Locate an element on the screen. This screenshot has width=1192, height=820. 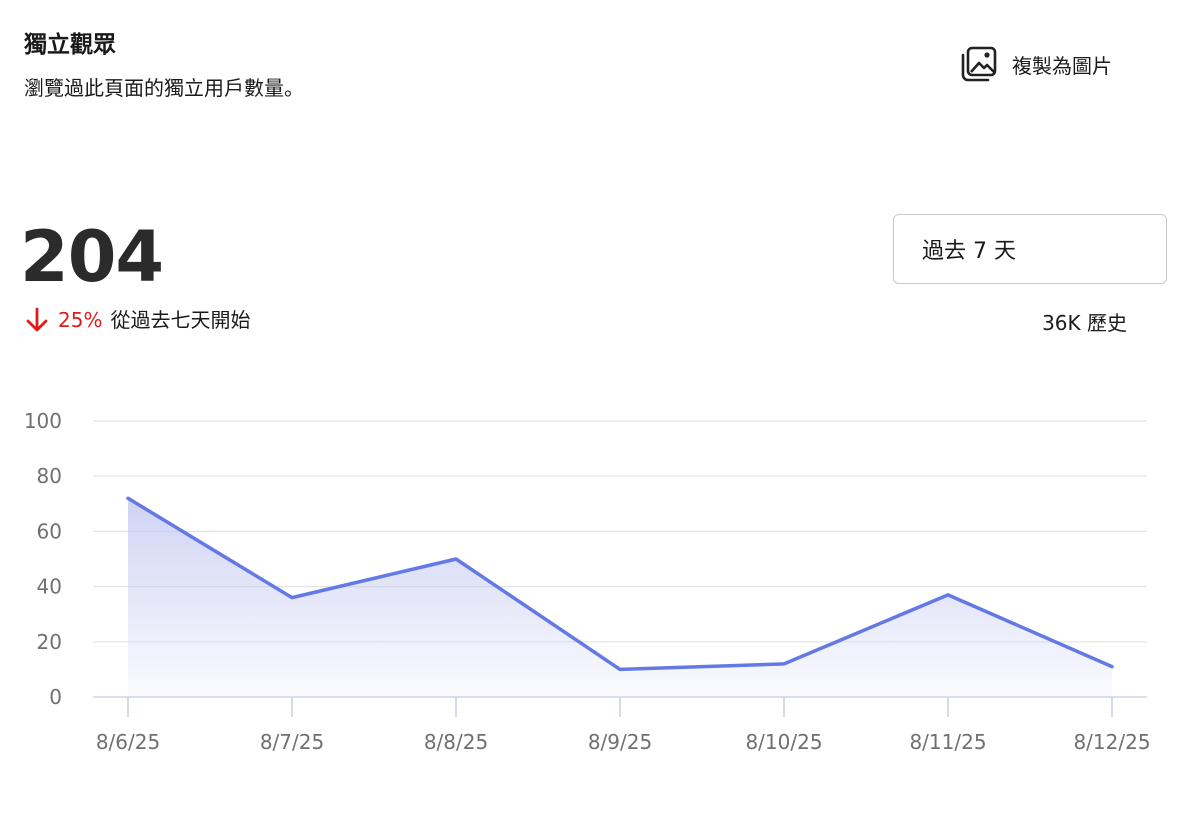
y-tick-label: 40 is located at coordinates (49, 587).